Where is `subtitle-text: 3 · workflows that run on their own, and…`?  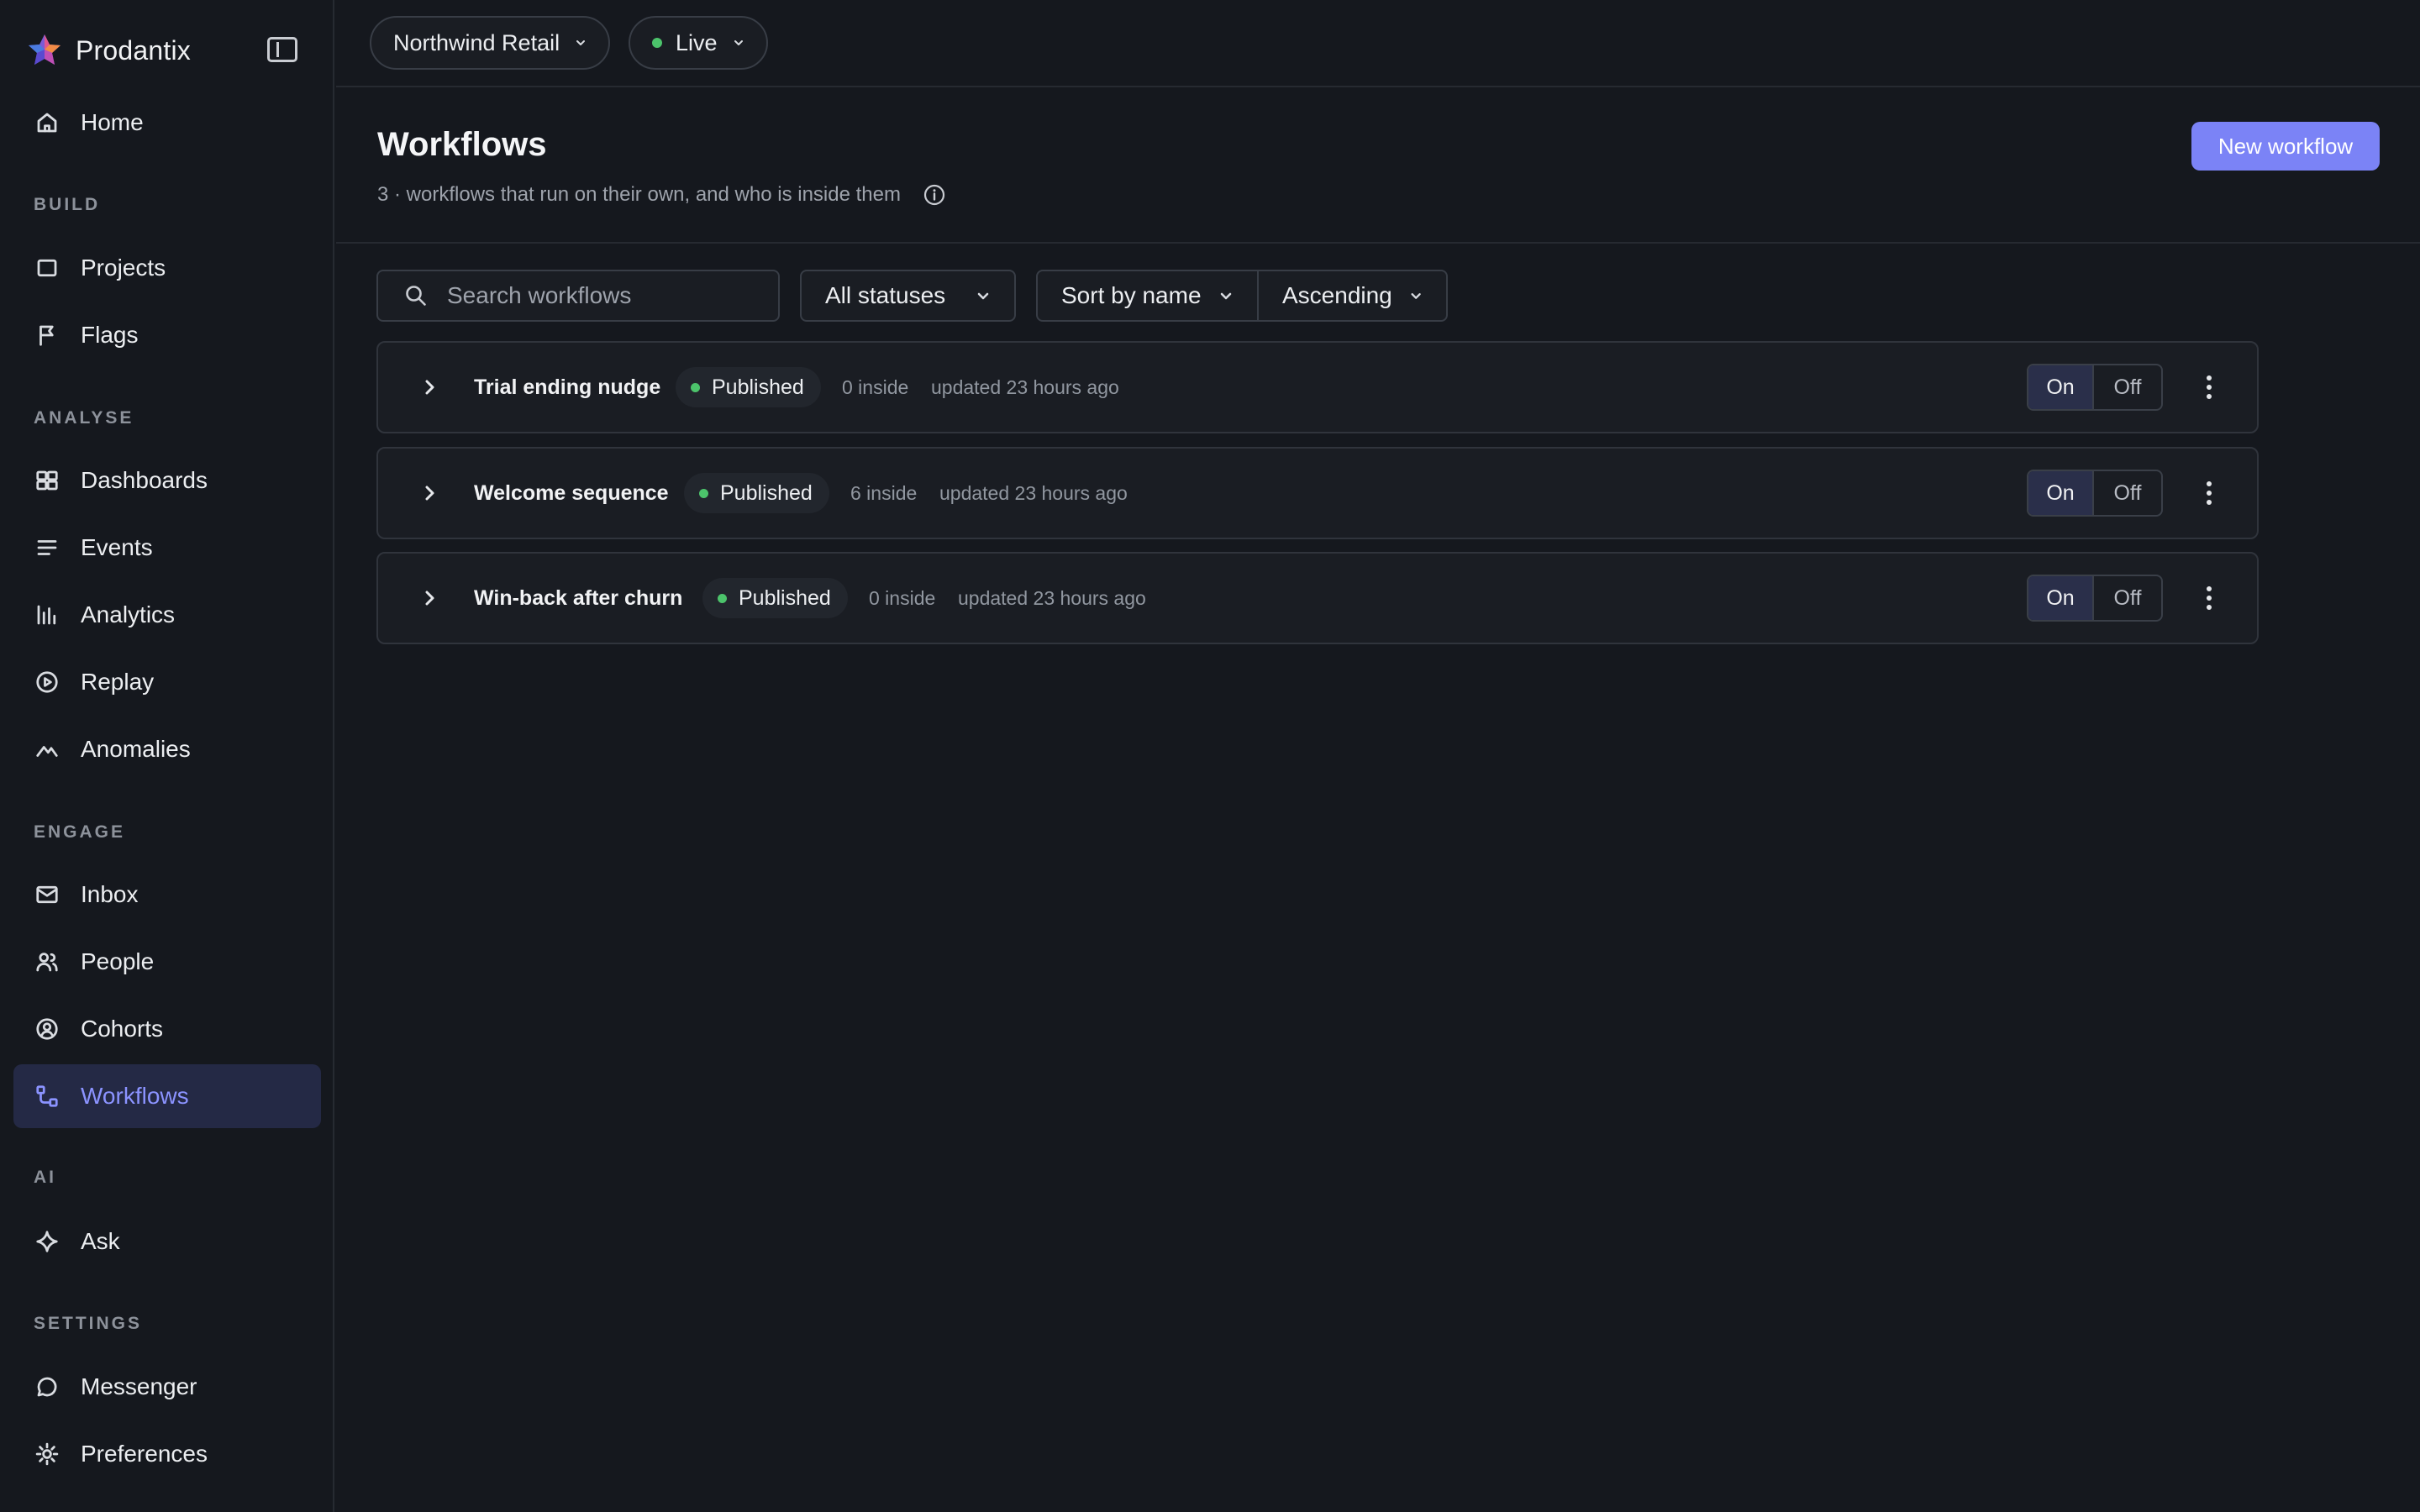 subtitle-text: 3 · workflows that run on their own, and… is located at coordinates (639, 194).